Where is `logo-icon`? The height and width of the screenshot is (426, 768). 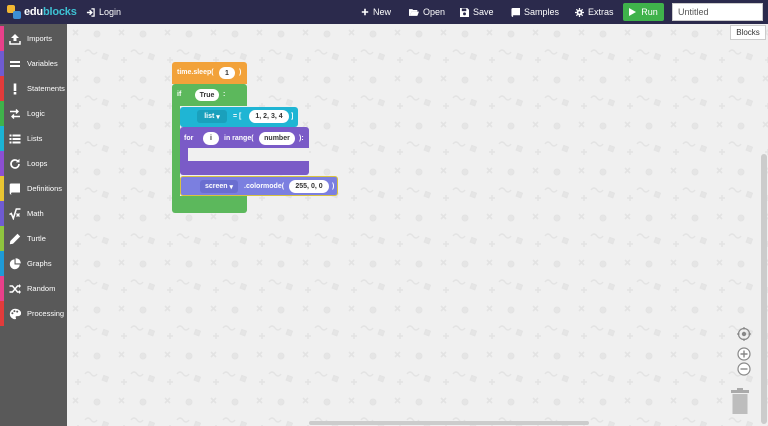
logo-icon is located at coordinates (14, 12).